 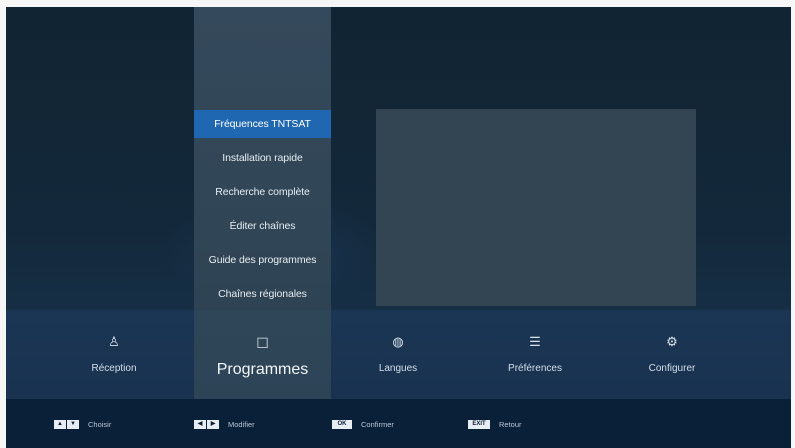 I want to click on nav-item-configurer: ⚙ Configurer, so click(x=672, y=354).